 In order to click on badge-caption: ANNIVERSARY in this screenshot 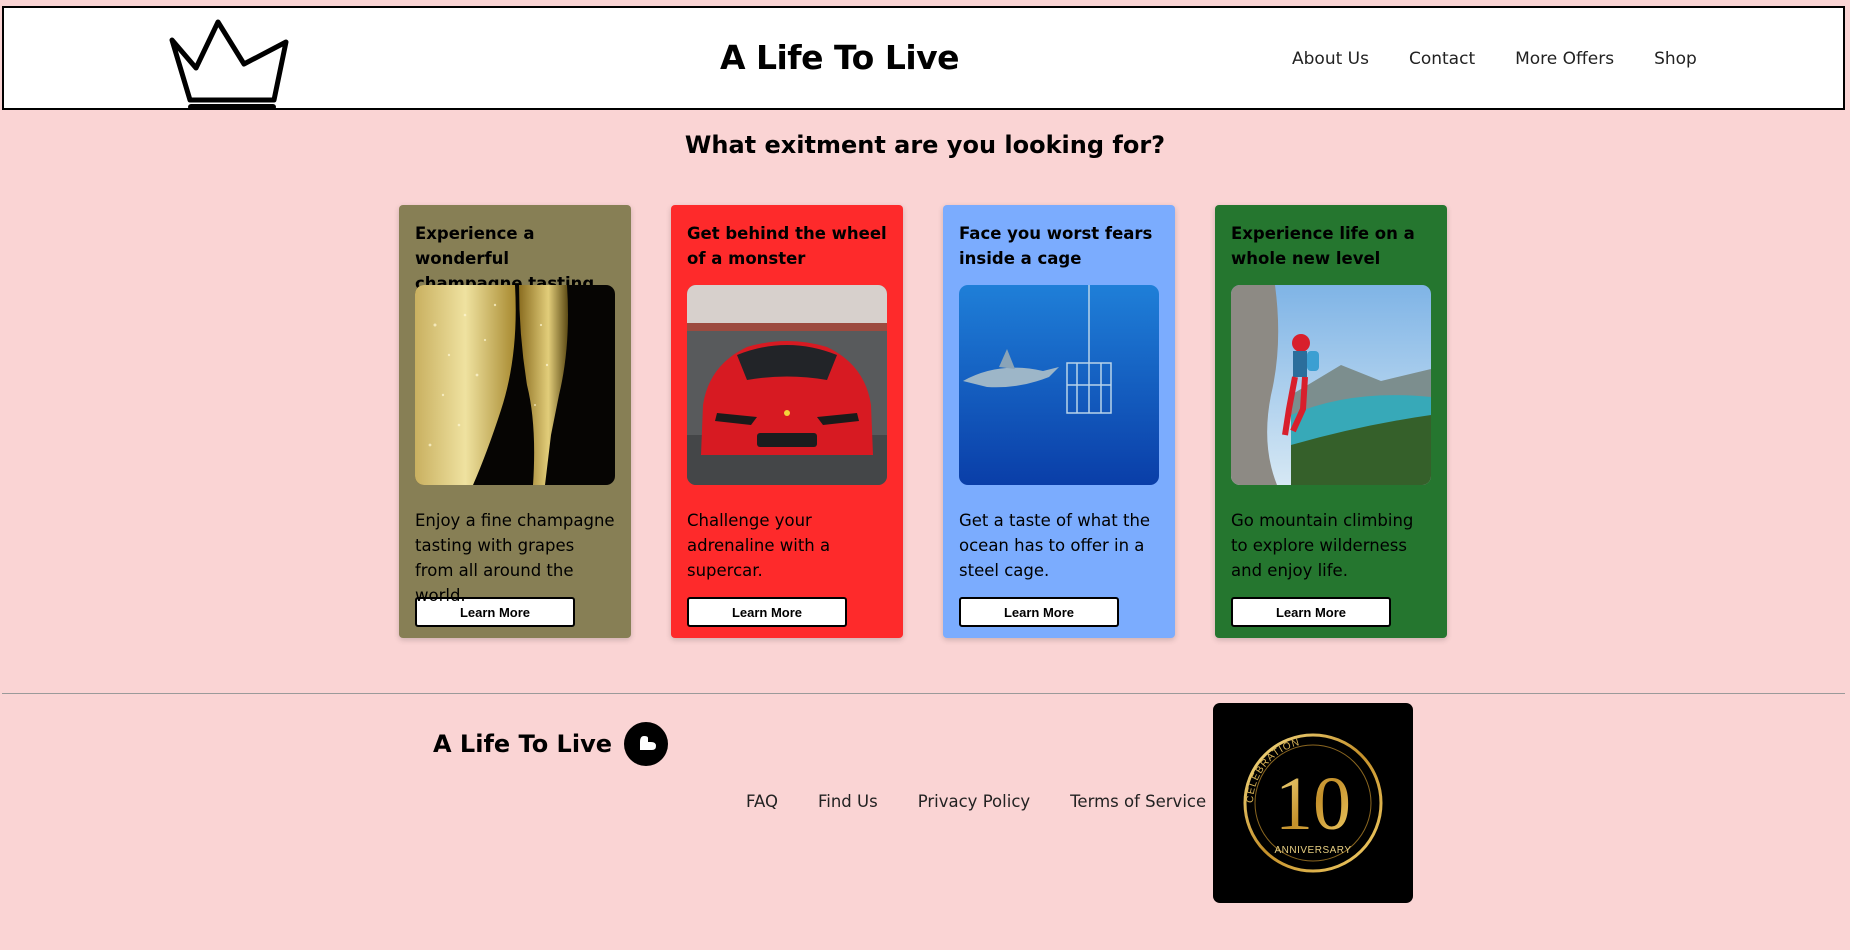, I will do `click(1312, 850)`.